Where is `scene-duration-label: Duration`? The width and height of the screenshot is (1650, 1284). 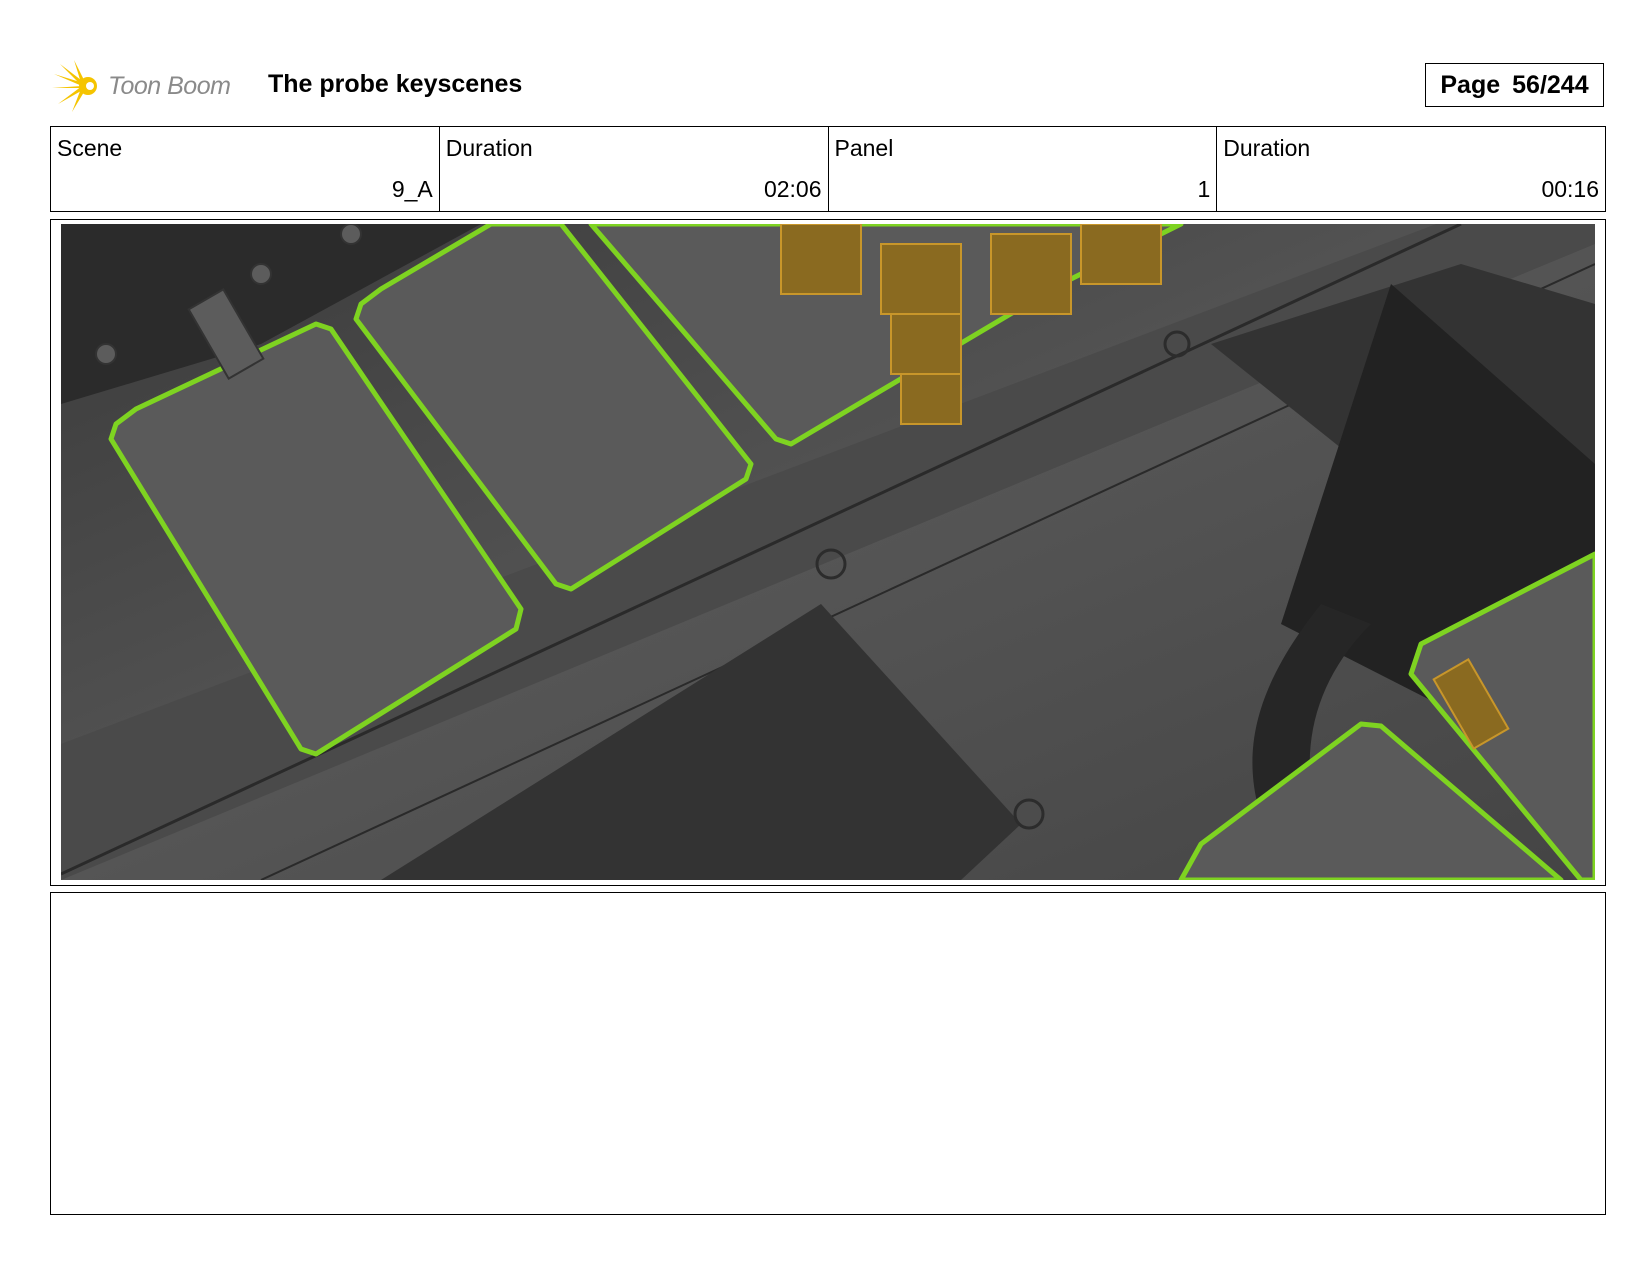
scene-duration-label: Duration is located at coordinates (489, 148).